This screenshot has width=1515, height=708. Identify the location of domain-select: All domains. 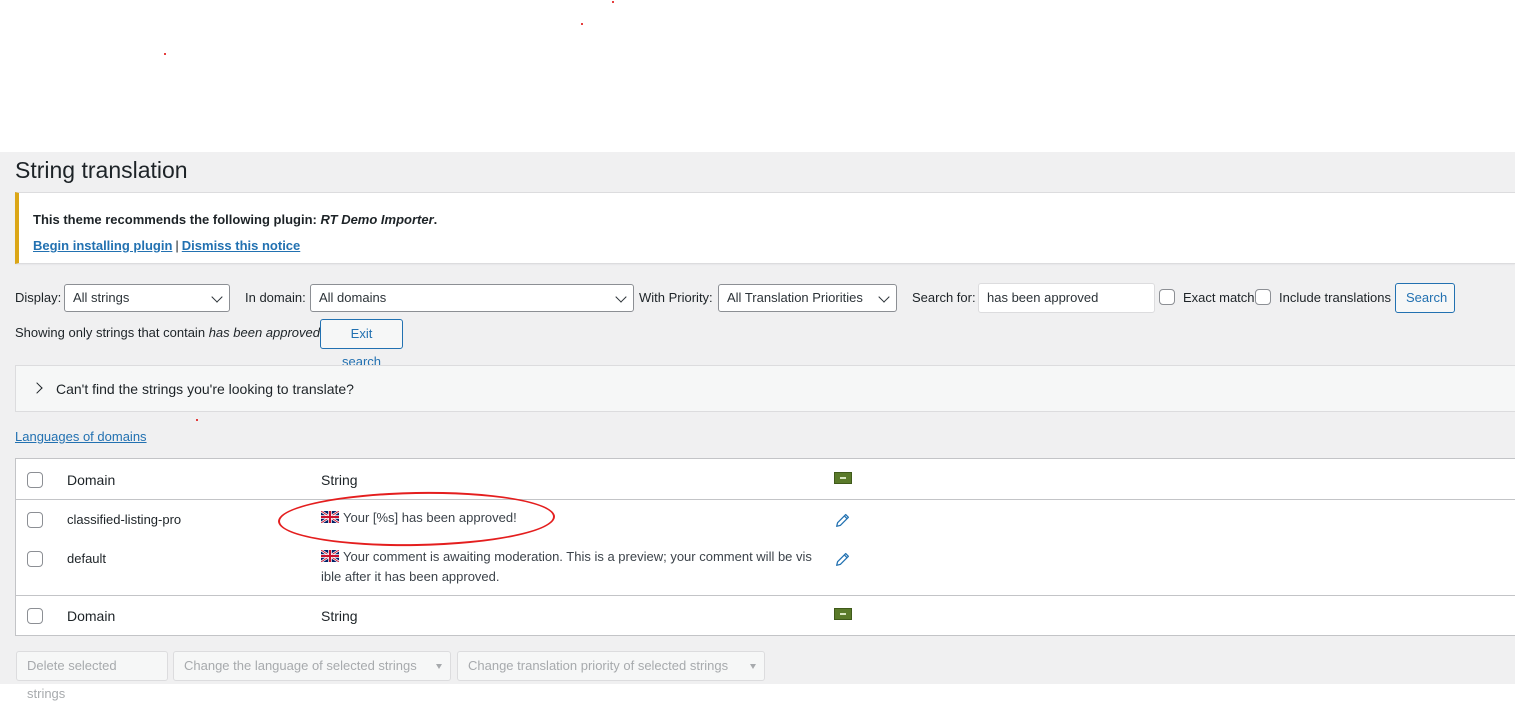
(472, 298).